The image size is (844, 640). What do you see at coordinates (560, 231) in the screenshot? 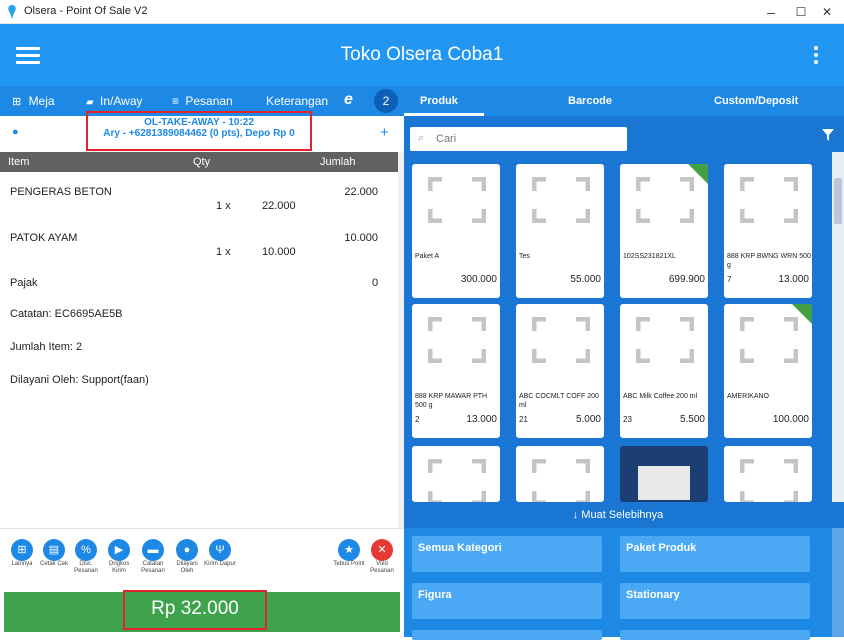
I see `product-card: Tes 55.000` at bounding box center [560, 231].